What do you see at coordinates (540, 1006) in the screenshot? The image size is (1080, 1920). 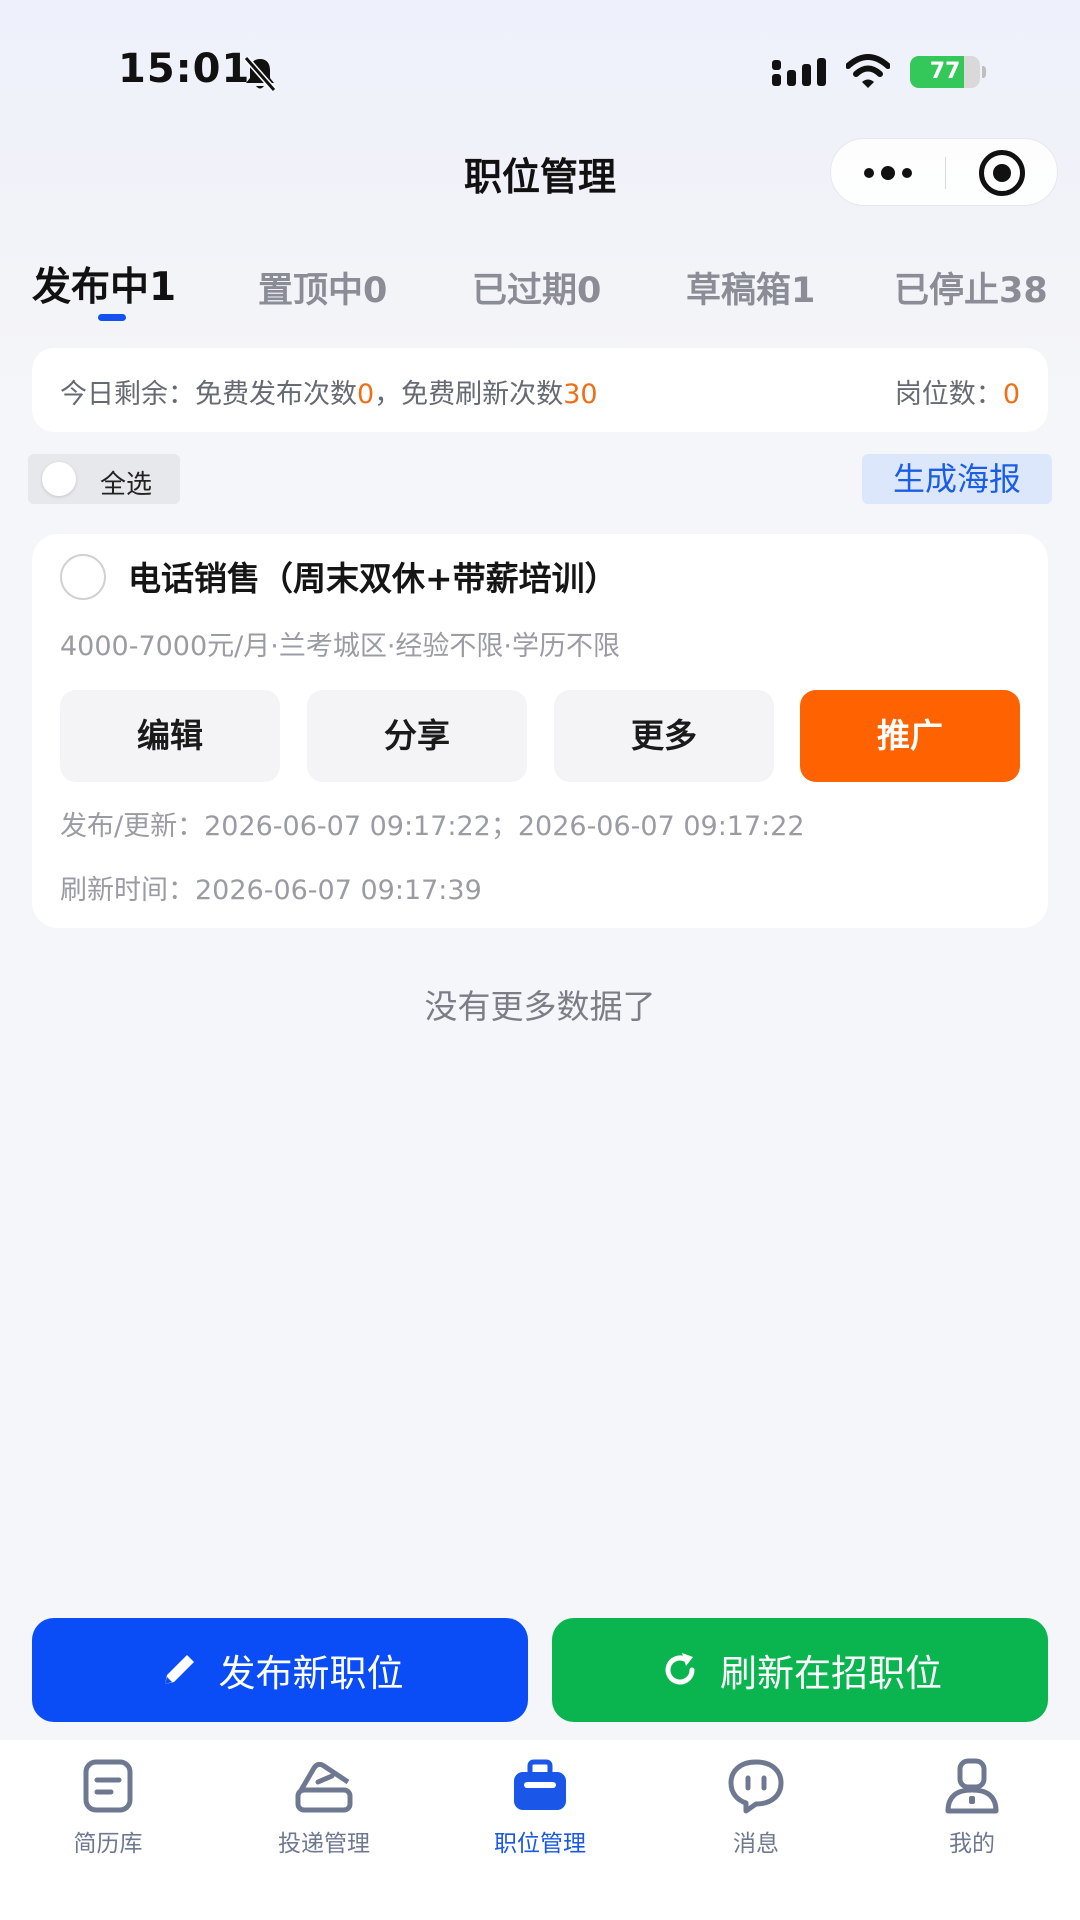 I see `no-more-data: 没有更多数据了` at bounding box center [540, 1006].